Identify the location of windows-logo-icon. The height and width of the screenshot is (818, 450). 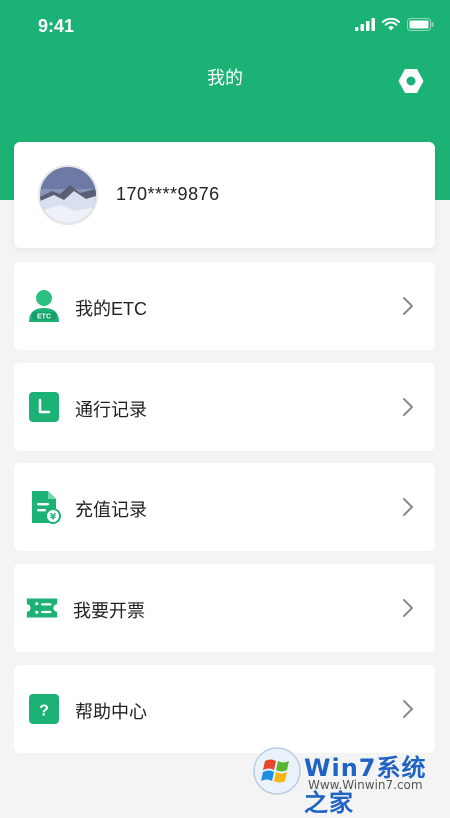
(277, 771).